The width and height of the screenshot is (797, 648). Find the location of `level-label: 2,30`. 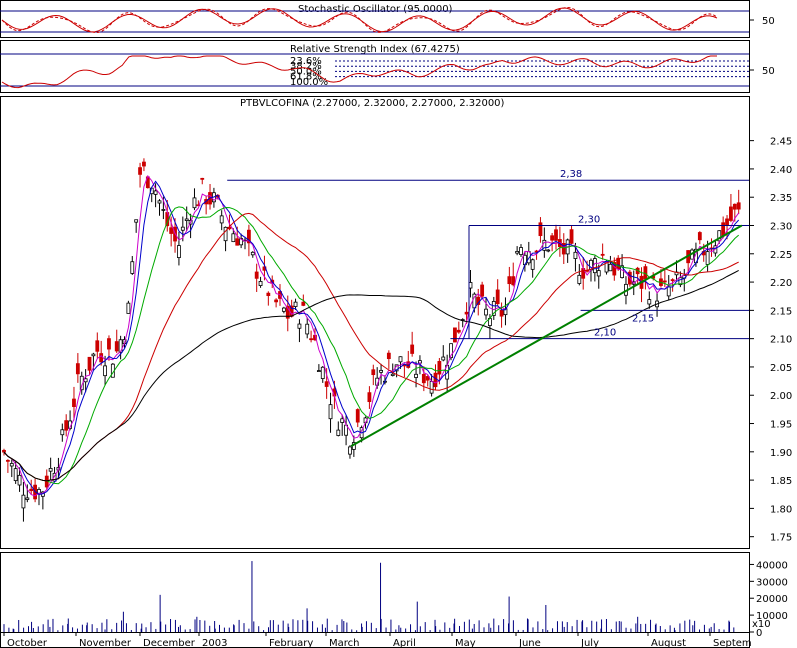

level-label: 2,30 is located at coordinates (589, 220).